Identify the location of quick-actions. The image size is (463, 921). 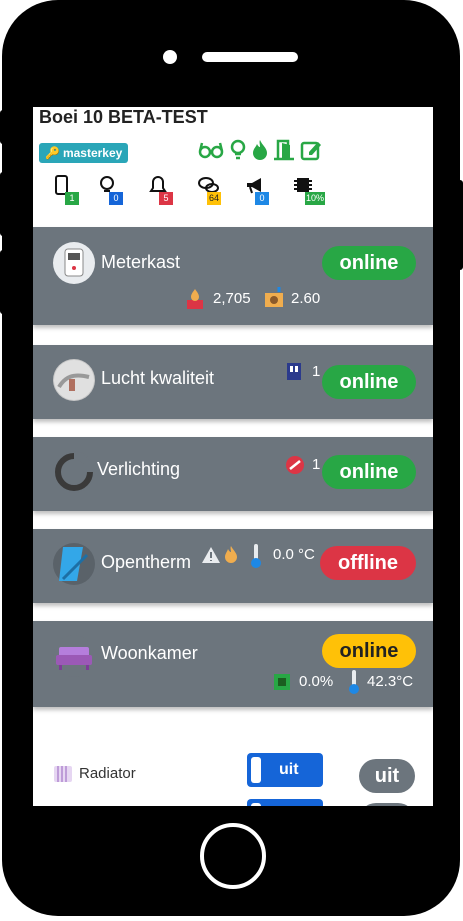
(260, 150).